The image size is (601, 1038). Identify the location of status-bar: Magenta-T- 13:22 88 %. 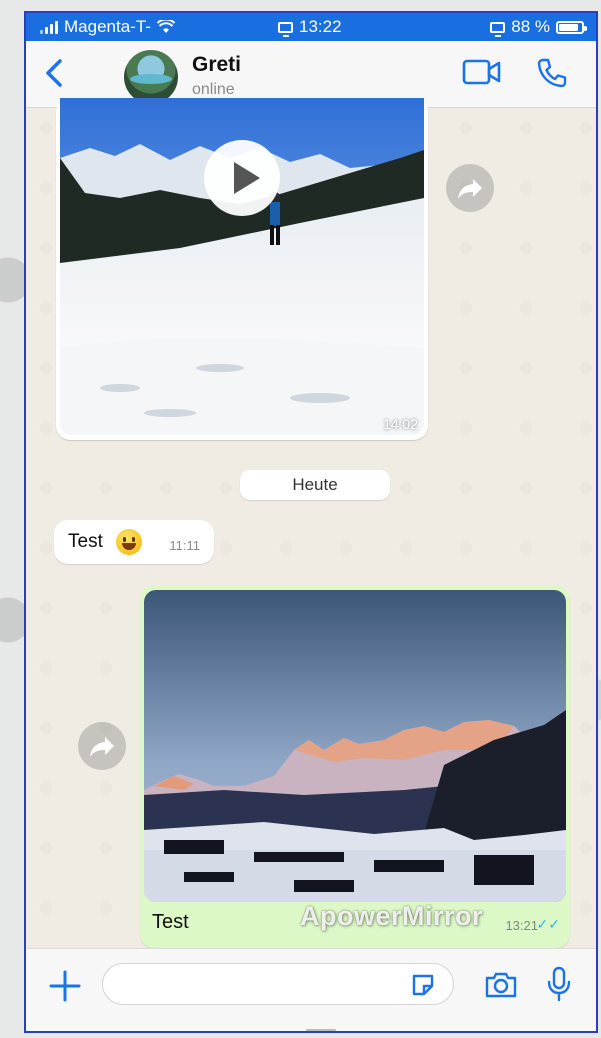
(311, 27).